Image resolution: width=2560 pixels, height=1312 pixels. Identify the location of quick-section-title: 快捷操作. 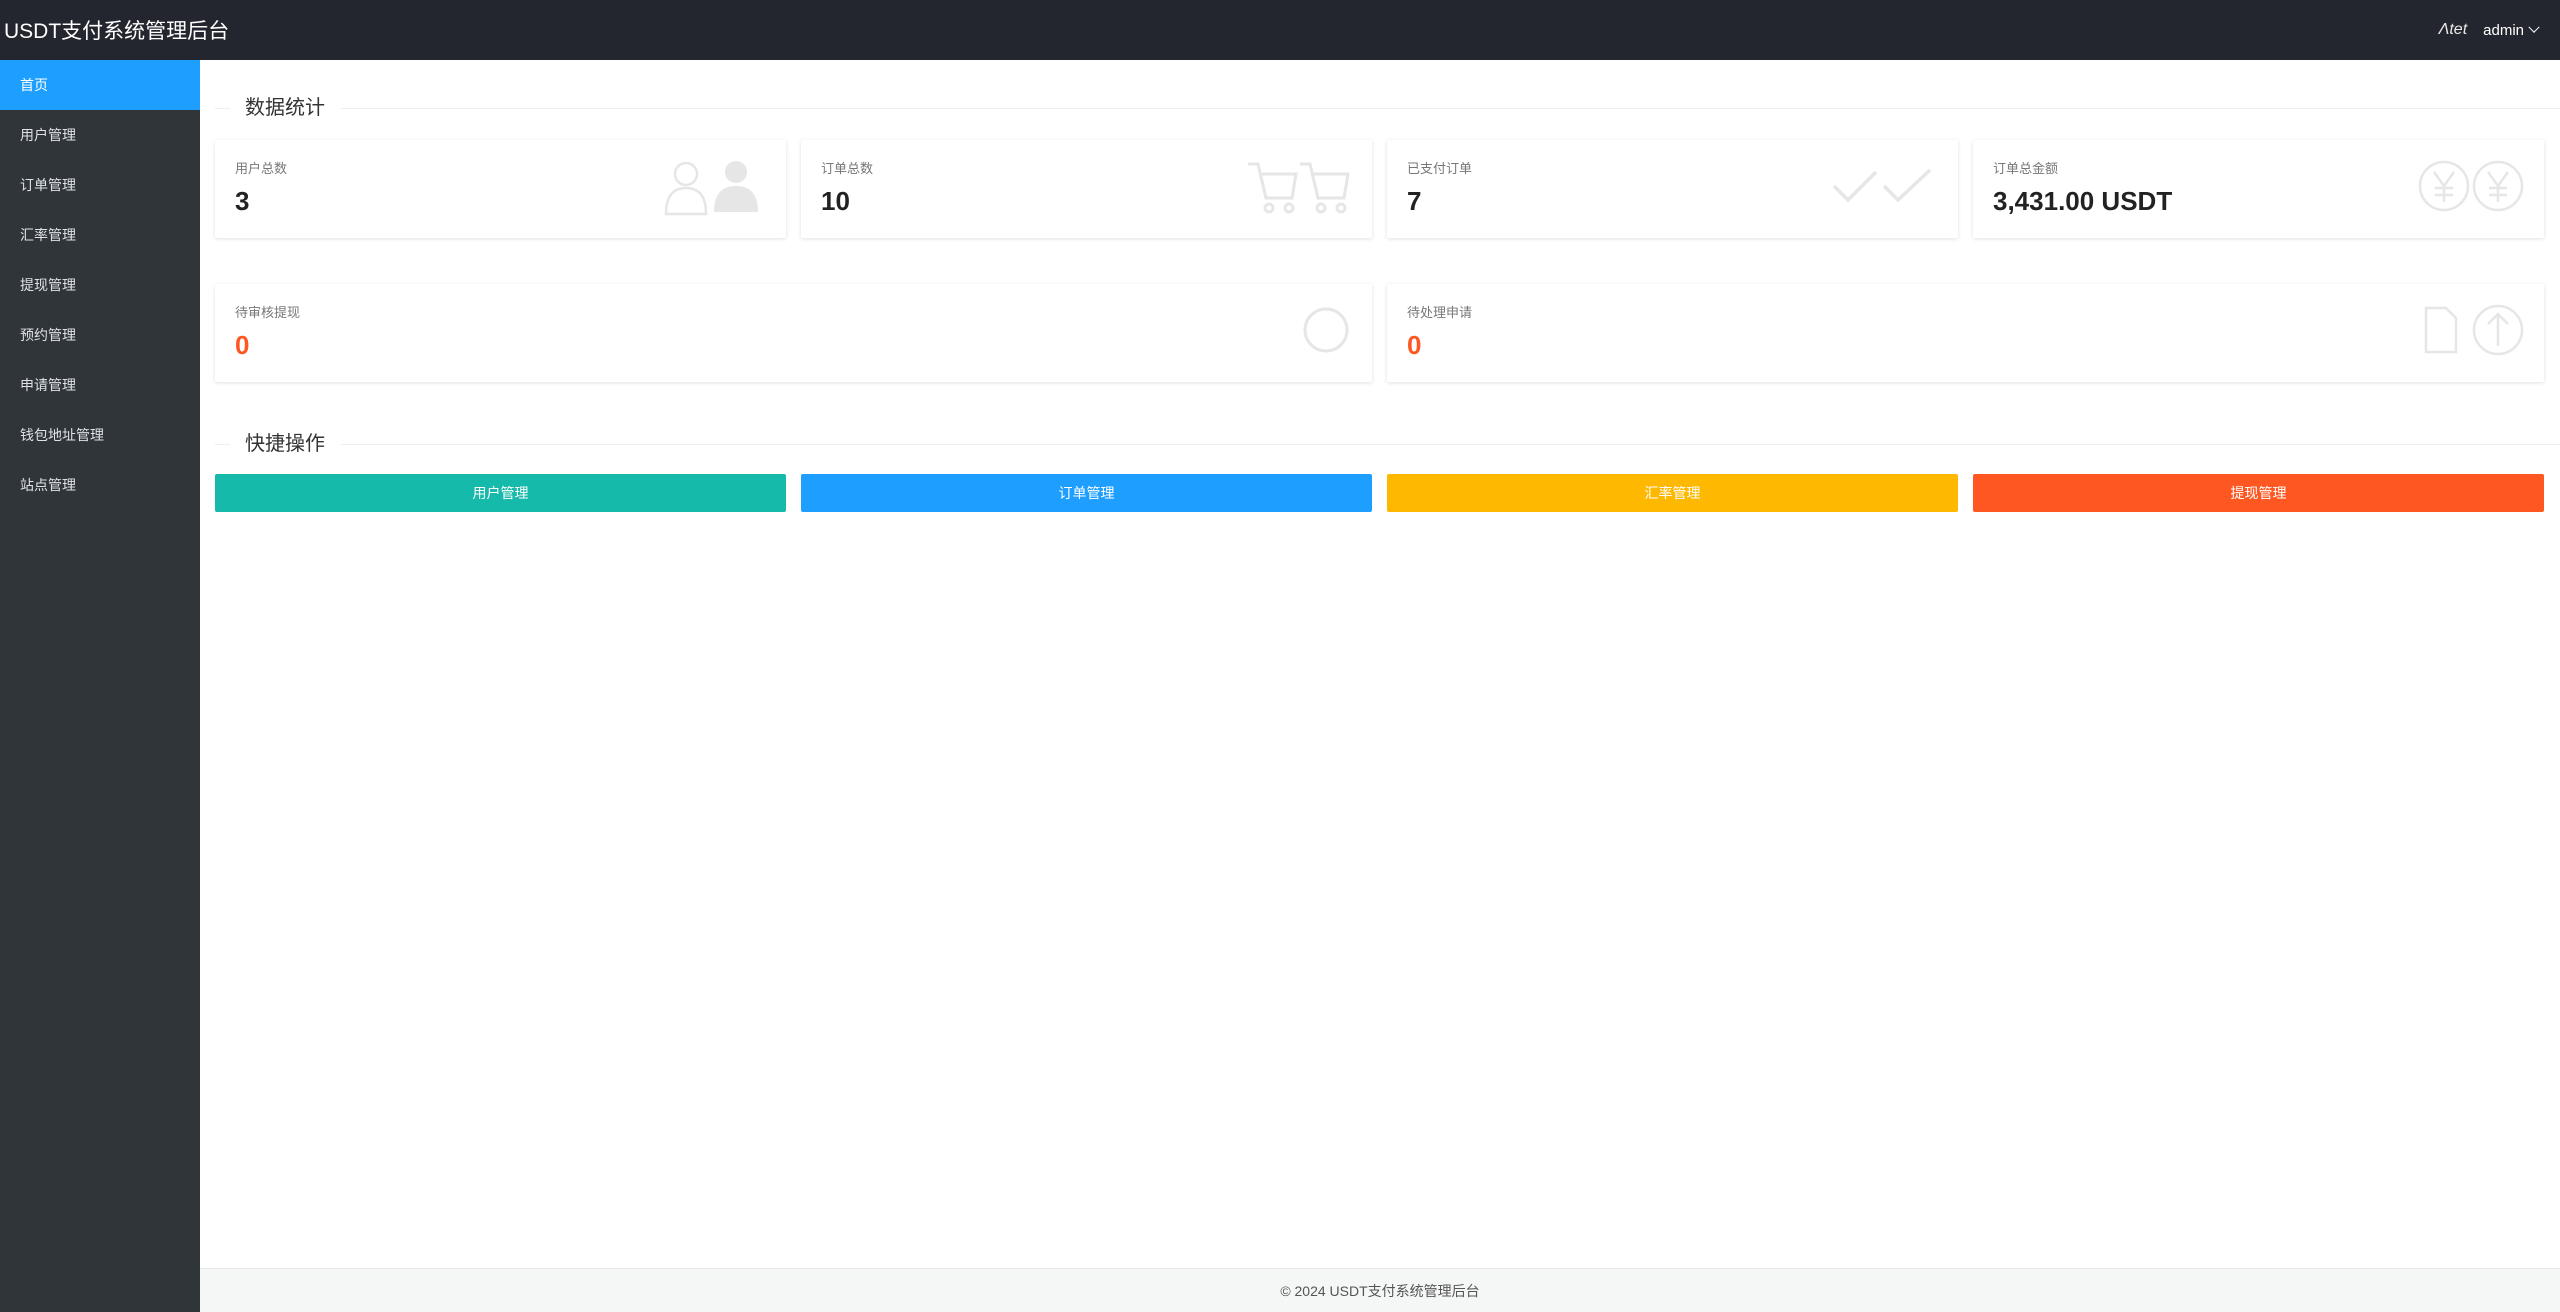
(1380, 444).